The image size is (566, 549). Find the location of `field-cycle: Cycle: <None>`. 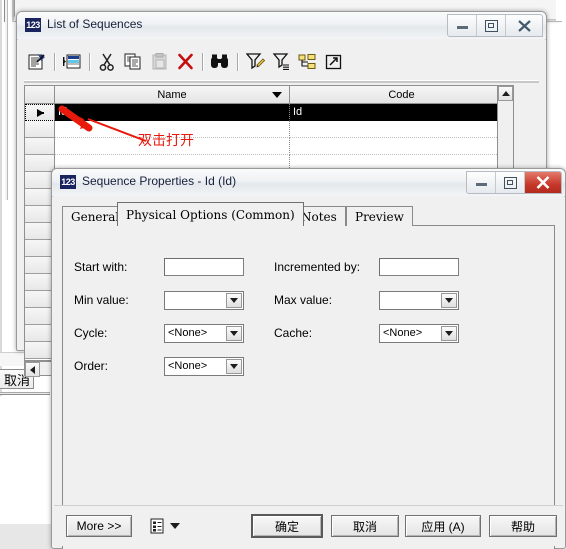

field-cycle: Cycle: <None> is located at coordinates (159, 333).